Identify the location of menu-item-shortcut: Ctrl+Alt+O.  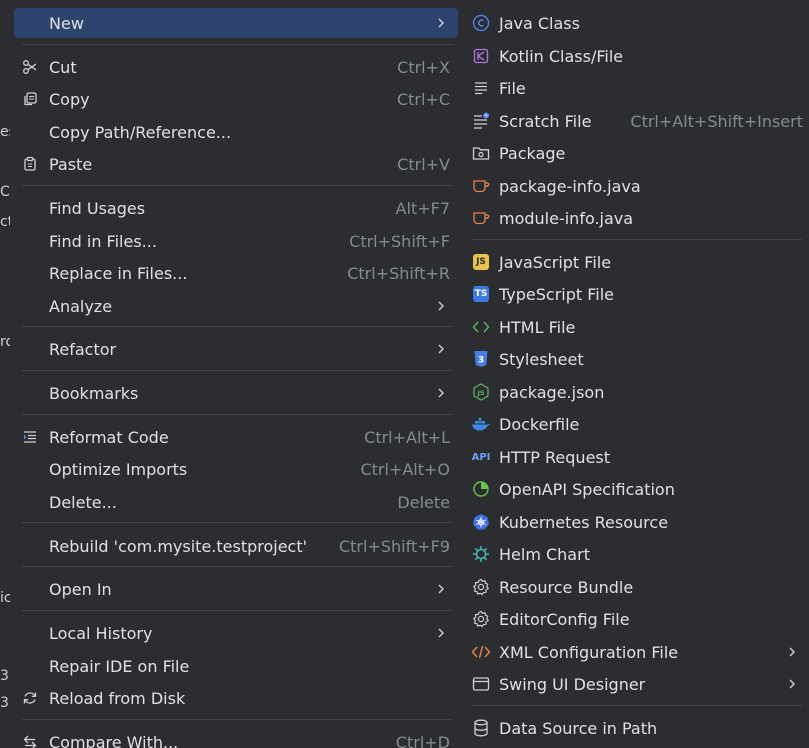
(405, 469).